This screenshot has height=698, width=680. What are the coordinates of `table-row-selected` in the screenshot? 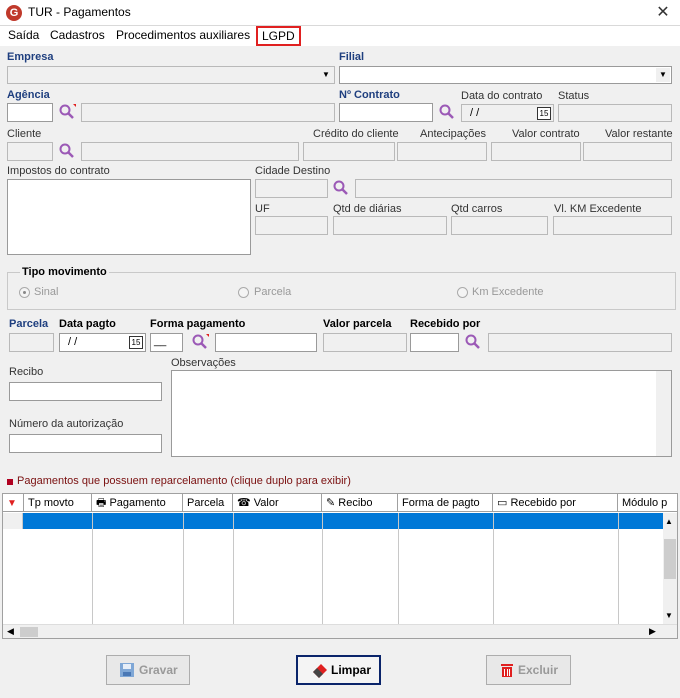 It's located at (343, 521).